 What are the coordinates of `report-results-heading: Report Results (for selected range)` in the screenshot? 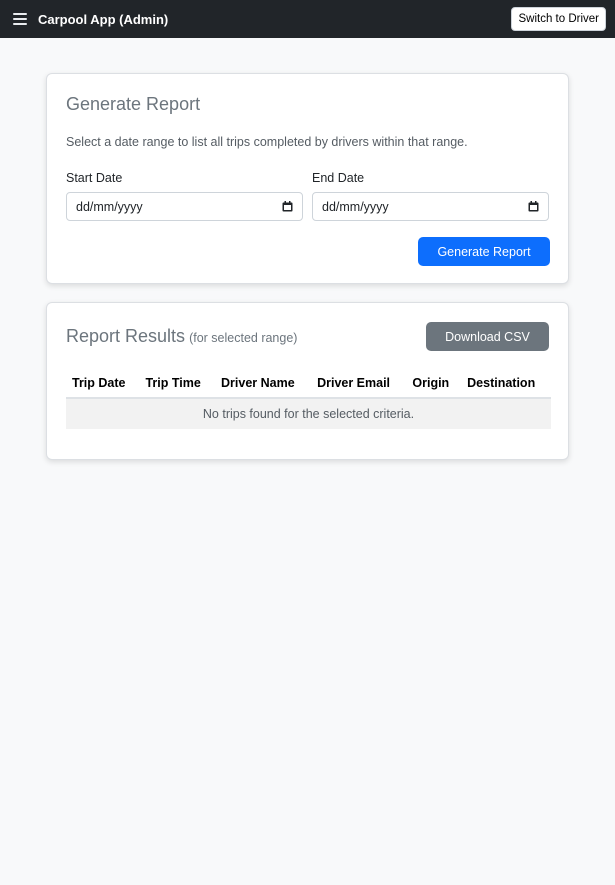 It's located at (181, 336).